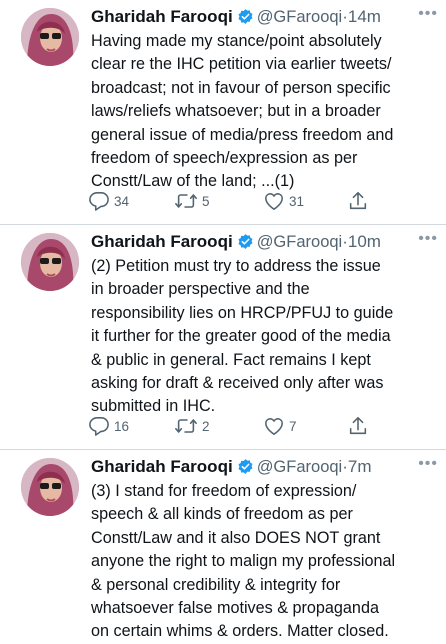 This screenshot has height=644, width=446. I want to click on tweet-time: 10m, so click(364, 241).